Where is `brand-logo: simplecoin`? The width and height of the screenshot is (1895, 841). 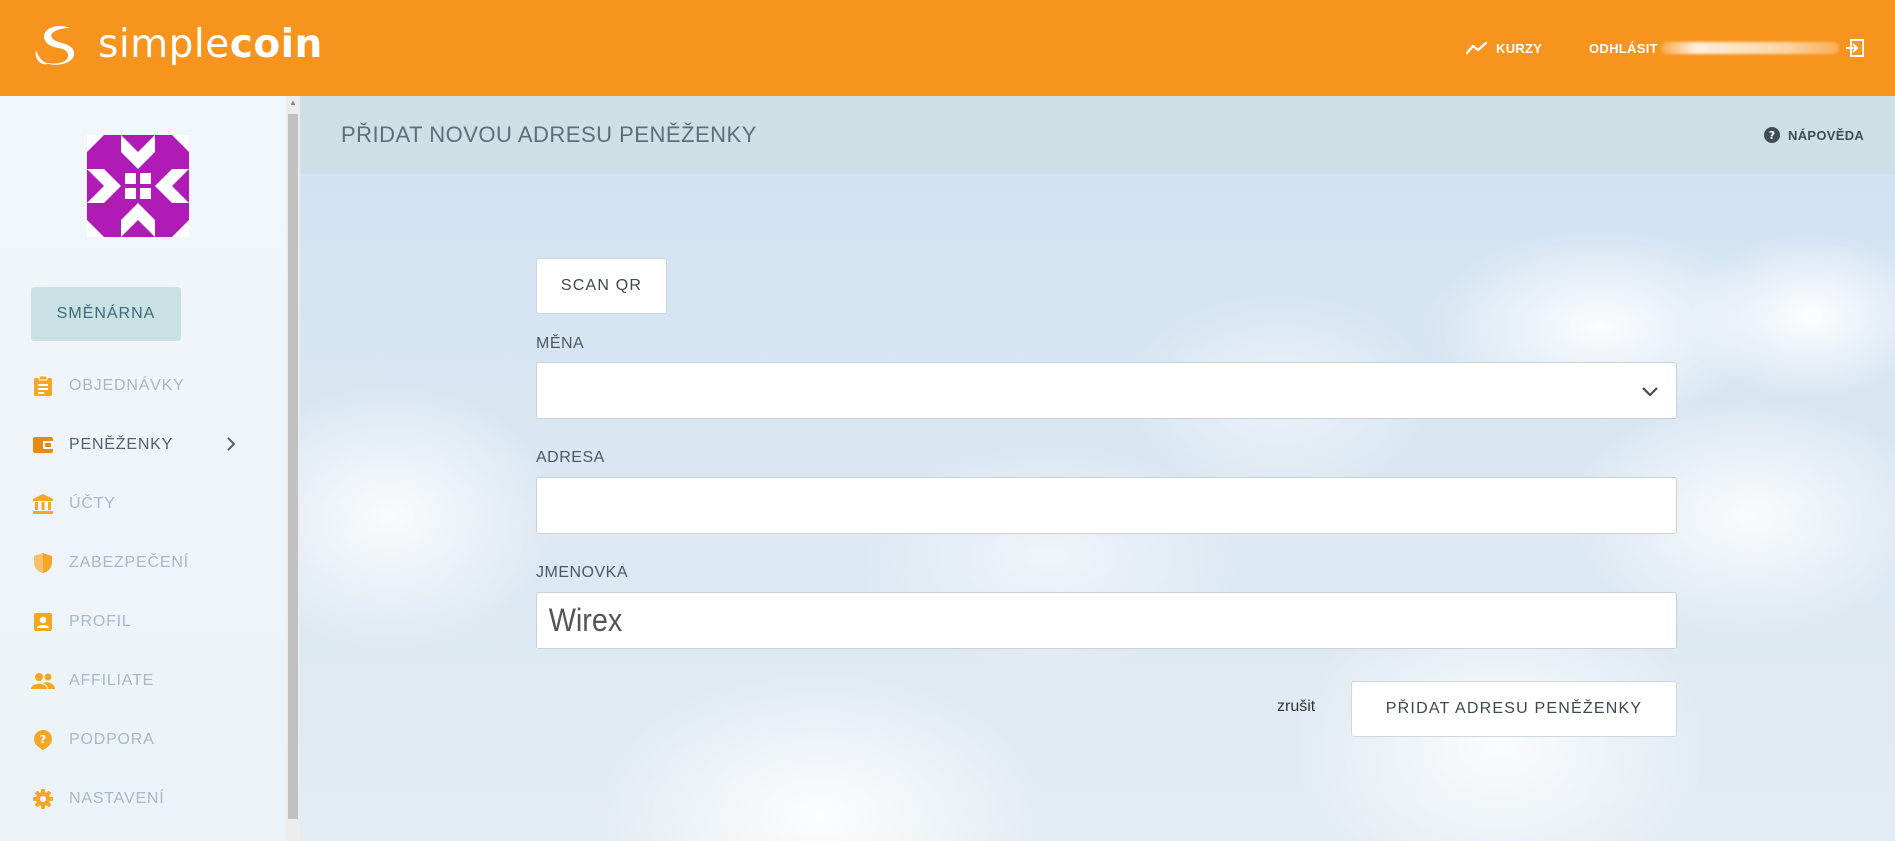 brand-logo: simplecoin is located at coordinates (176, 45).